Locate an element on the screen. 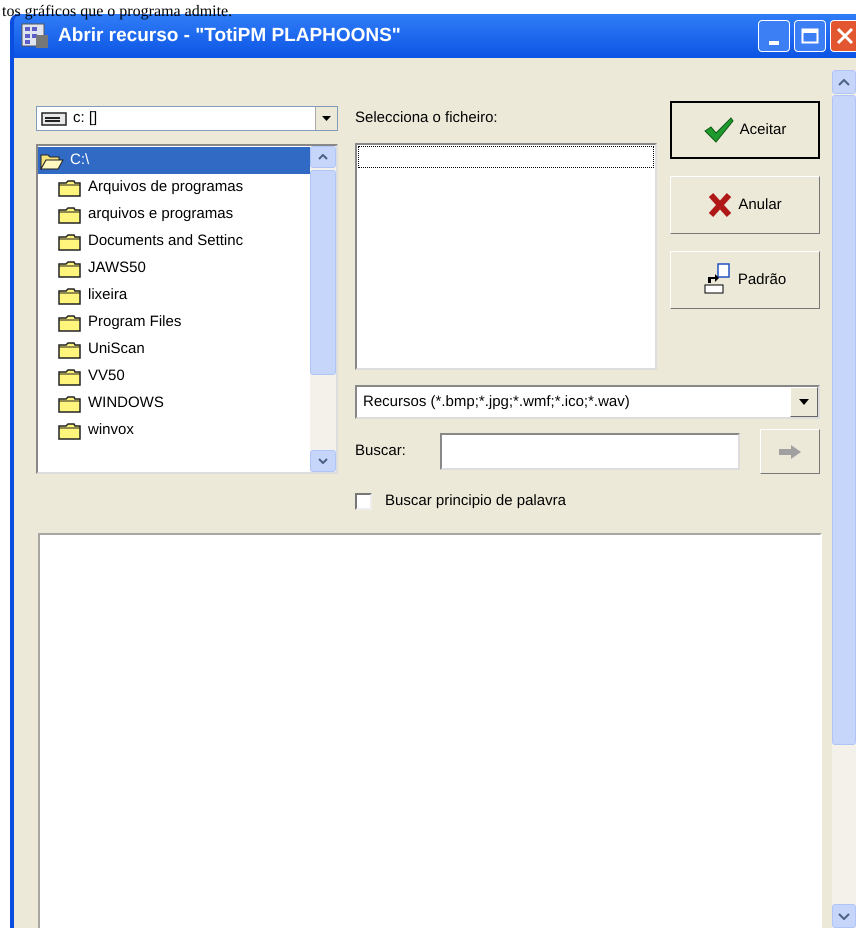 This screenshot has width=856, height=928. window-title: Abrir recurso - "TotiPM PLAPHOONS" is located at coordinates (229, 36).